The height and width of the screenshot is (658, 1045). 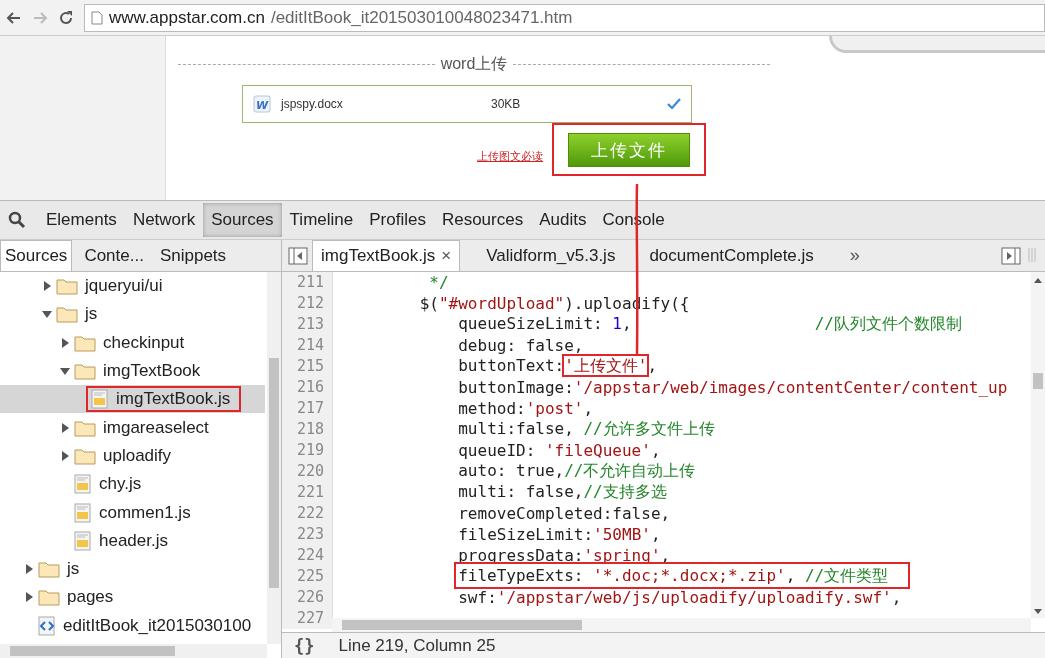 What do you see at coordinates (563, 220) in the screenshot?
I see `devtools-tab: Audits` at bounding box center [563, 220].